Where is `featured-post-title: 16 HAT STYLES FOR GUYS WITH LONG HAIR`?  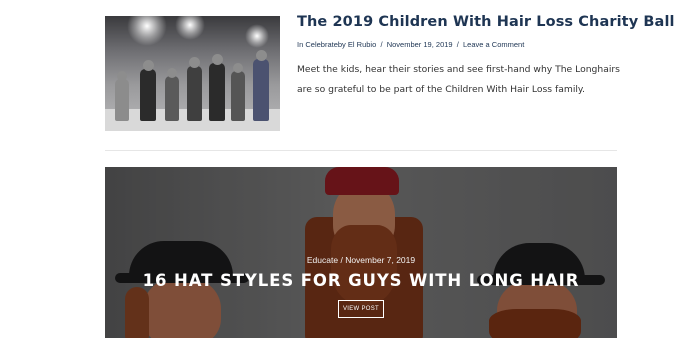
featured-post-title: 16 HAT STYLES FOR GUYS WITH LONG HAIR is located at coordinates (361, 280).